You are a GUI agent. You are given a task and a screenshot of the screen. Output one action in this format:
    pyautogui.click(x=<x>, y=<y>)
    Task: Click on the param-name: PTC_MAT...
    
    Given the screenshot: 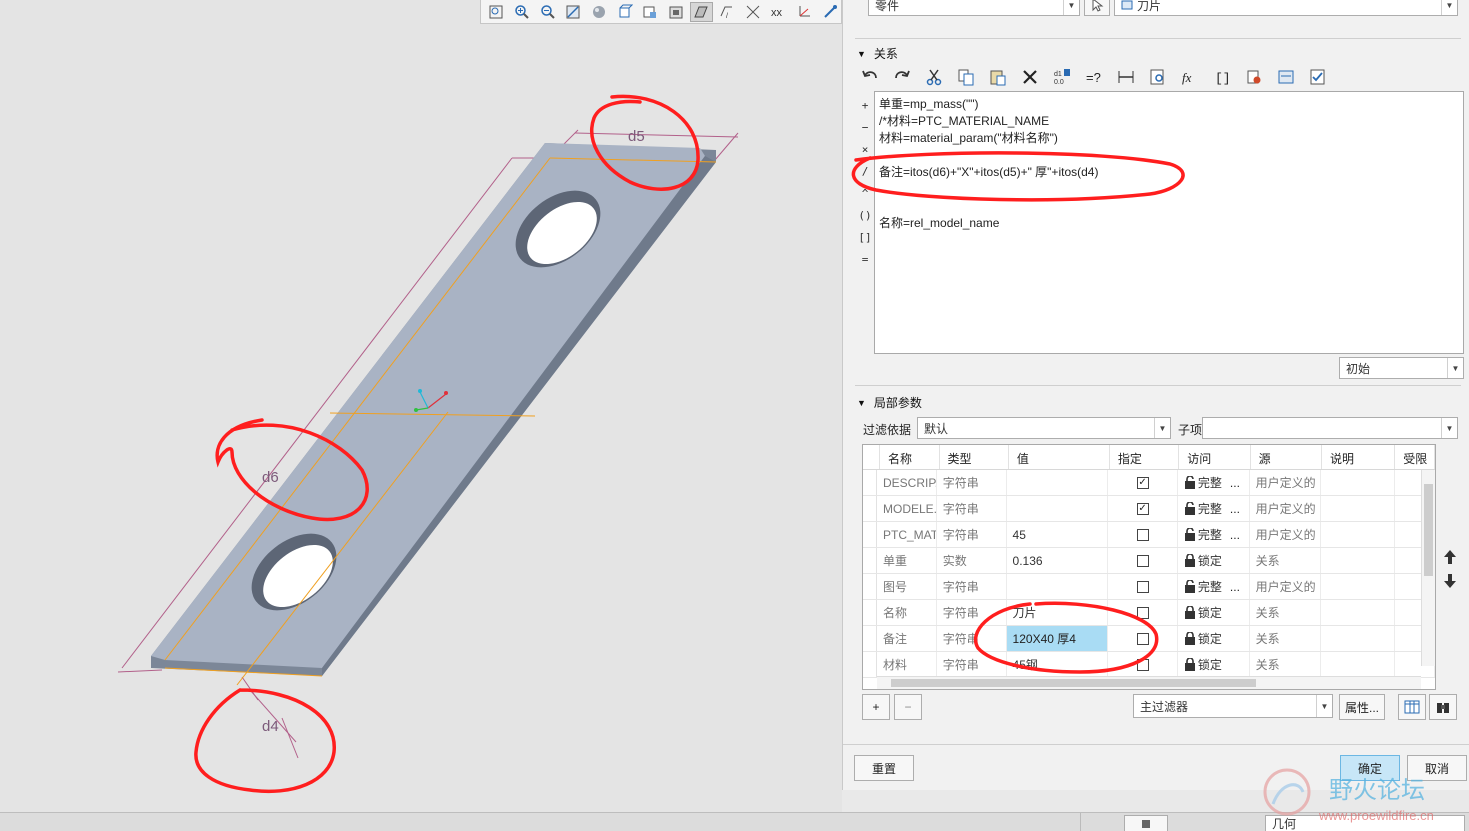 What is the action you would take?
    pyautogui.click(x=907, y=534)
    